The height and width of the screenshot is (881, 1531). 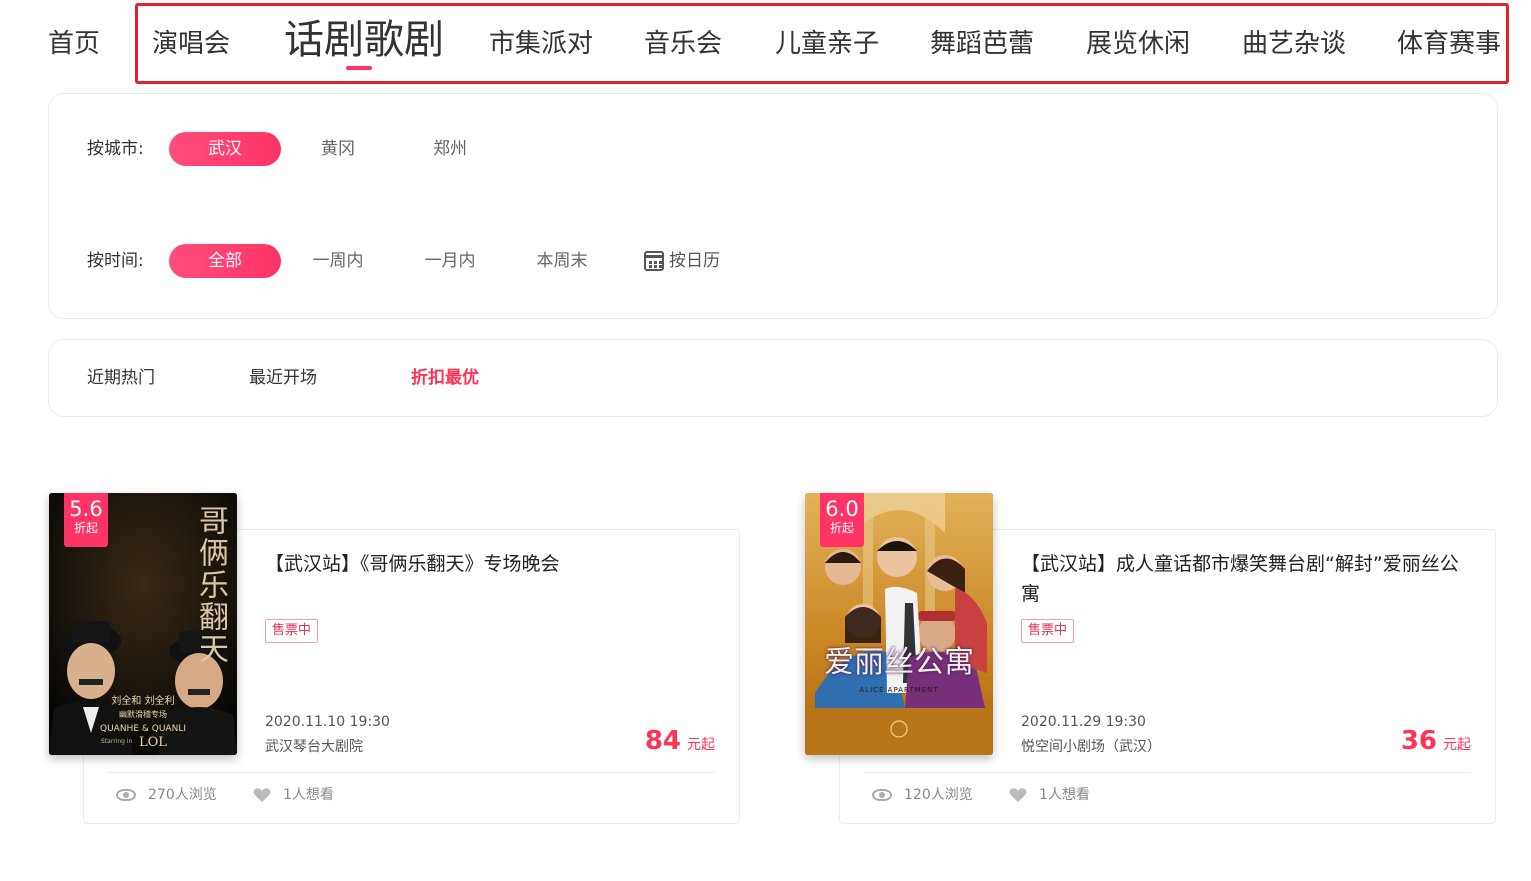 What do you see at coordinates (283, 378) in the screenshot?
I see `sort-upcoming: 最近开场` at bounding box center [283, 378].